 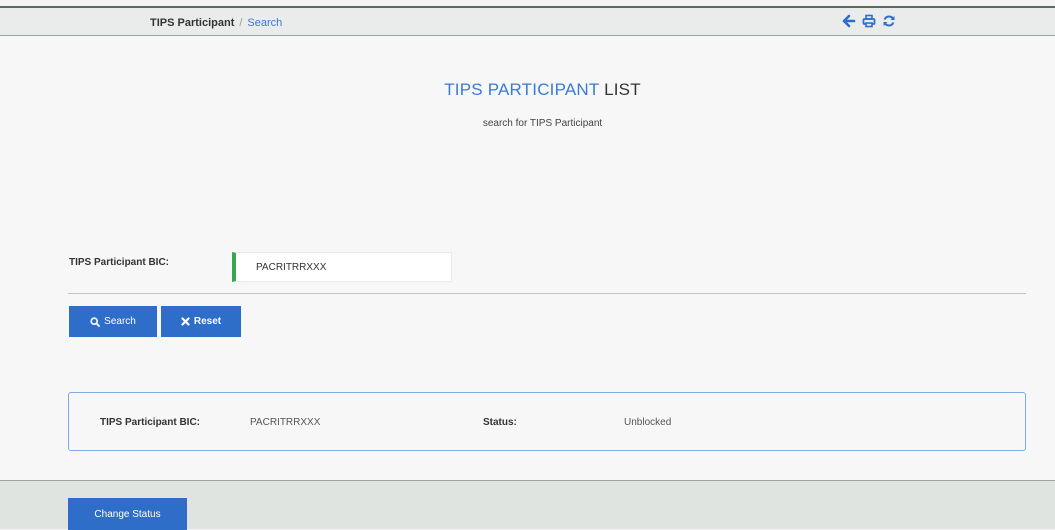 I want to click on breadcrumb-link-search: Search, so click(x=264, y=23).